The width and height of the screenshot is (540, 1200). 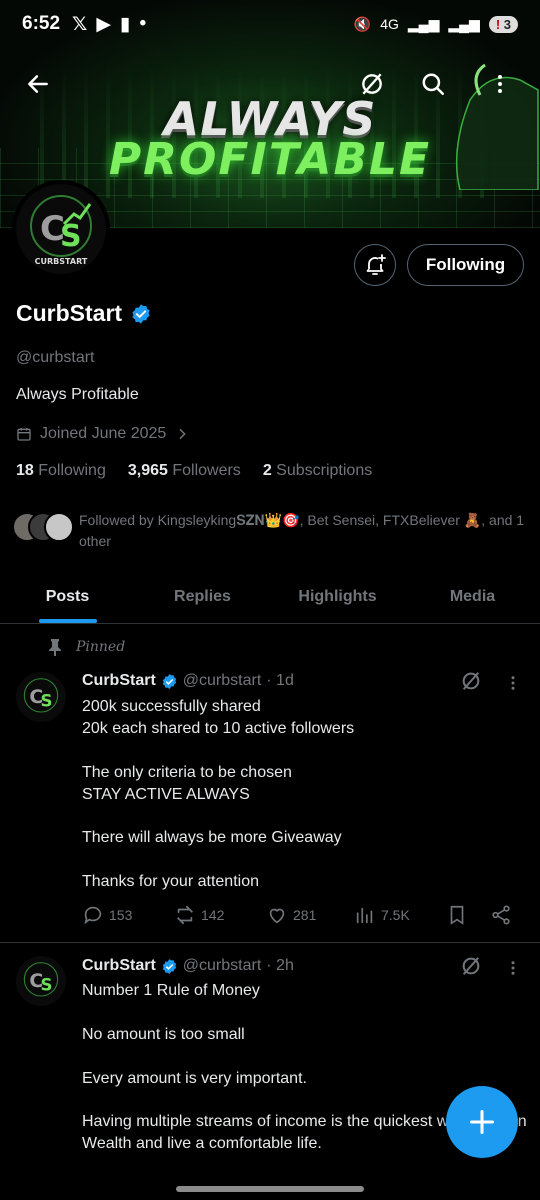 I want to click on share-icon, so click(x=501, y=915).